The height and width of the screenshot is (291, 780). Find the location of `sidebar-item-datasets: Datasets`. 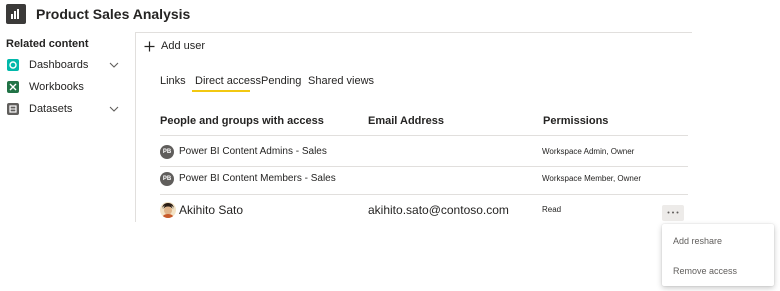

sidebar-item-datasets: Datasets is located at coordinates (66, 110).